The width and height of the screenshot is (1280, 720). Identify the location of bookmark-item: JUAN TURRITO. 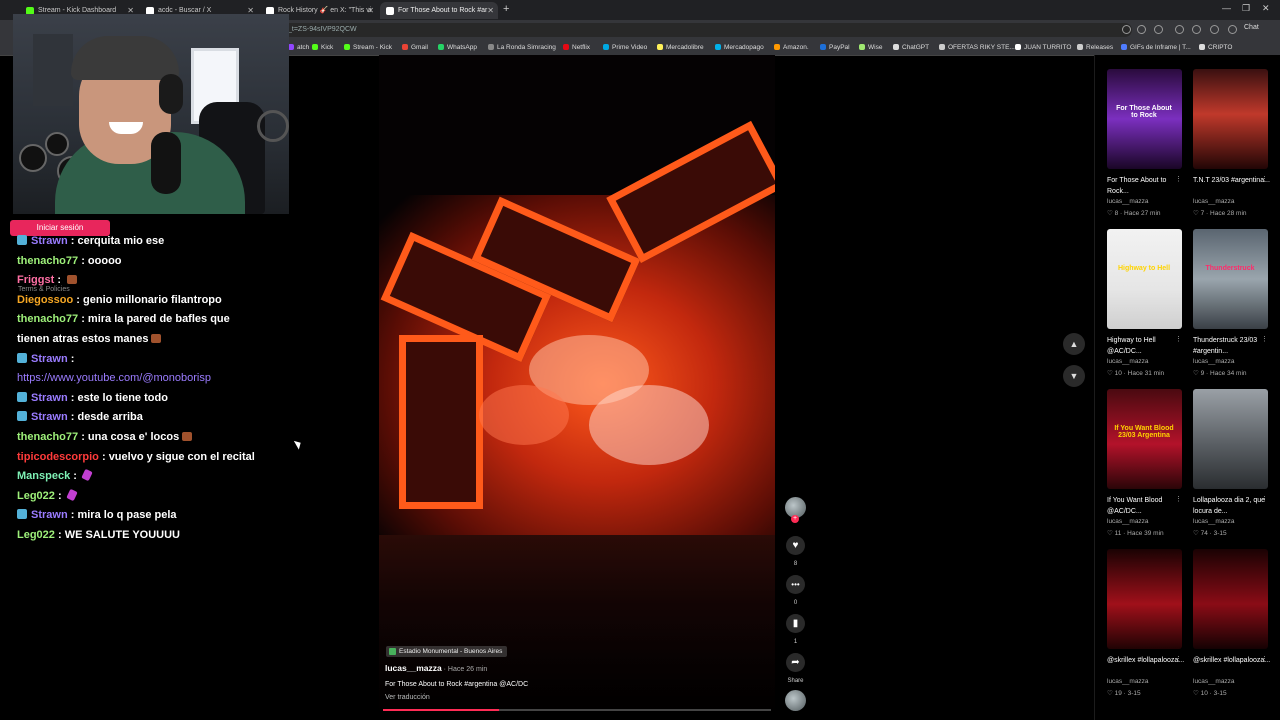
(1043, 47).